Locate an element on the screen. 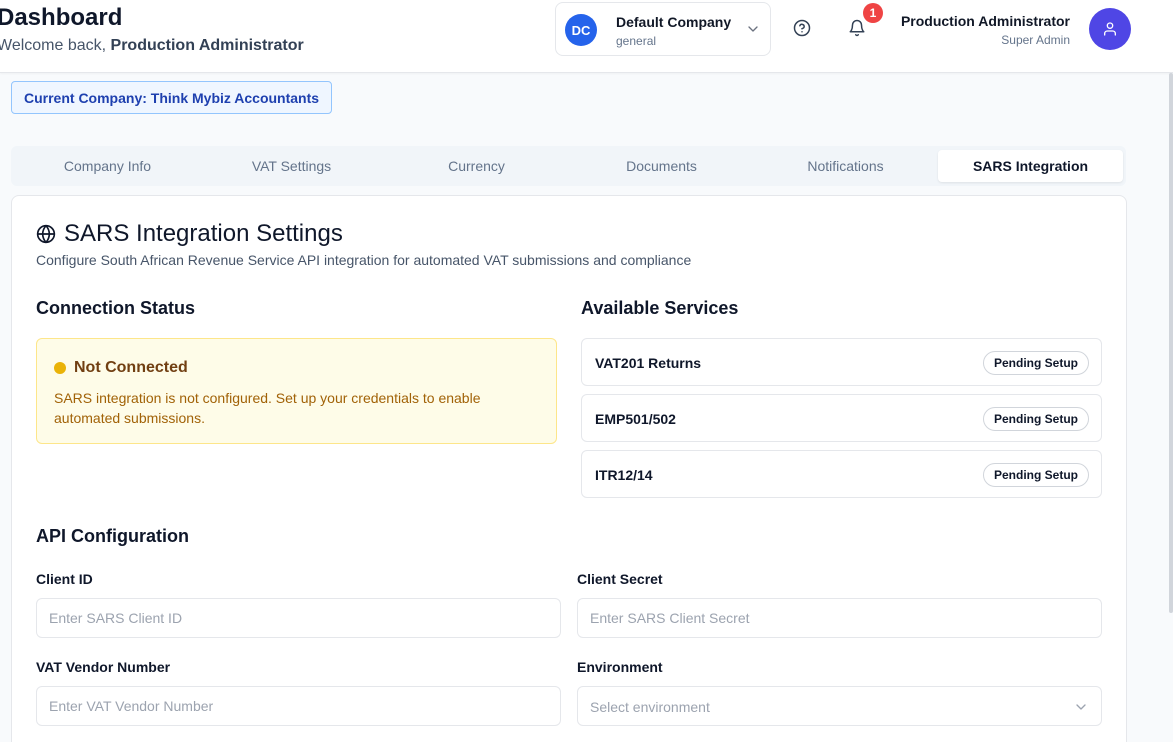 The width and height of the screenshot is (1173, 742). company-avatar: DC is located at coordinates (581, 30).